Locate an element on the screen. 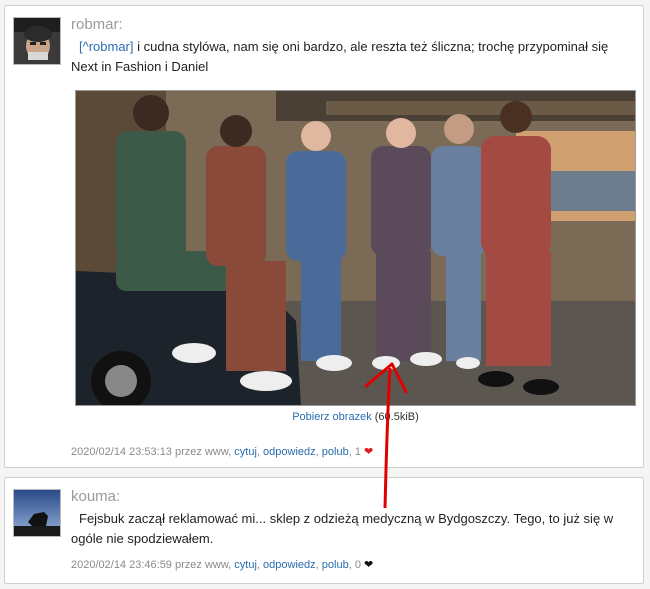 This screenshot has height=589, width=650. like-count: 0 is located at coordinates (357, 565).